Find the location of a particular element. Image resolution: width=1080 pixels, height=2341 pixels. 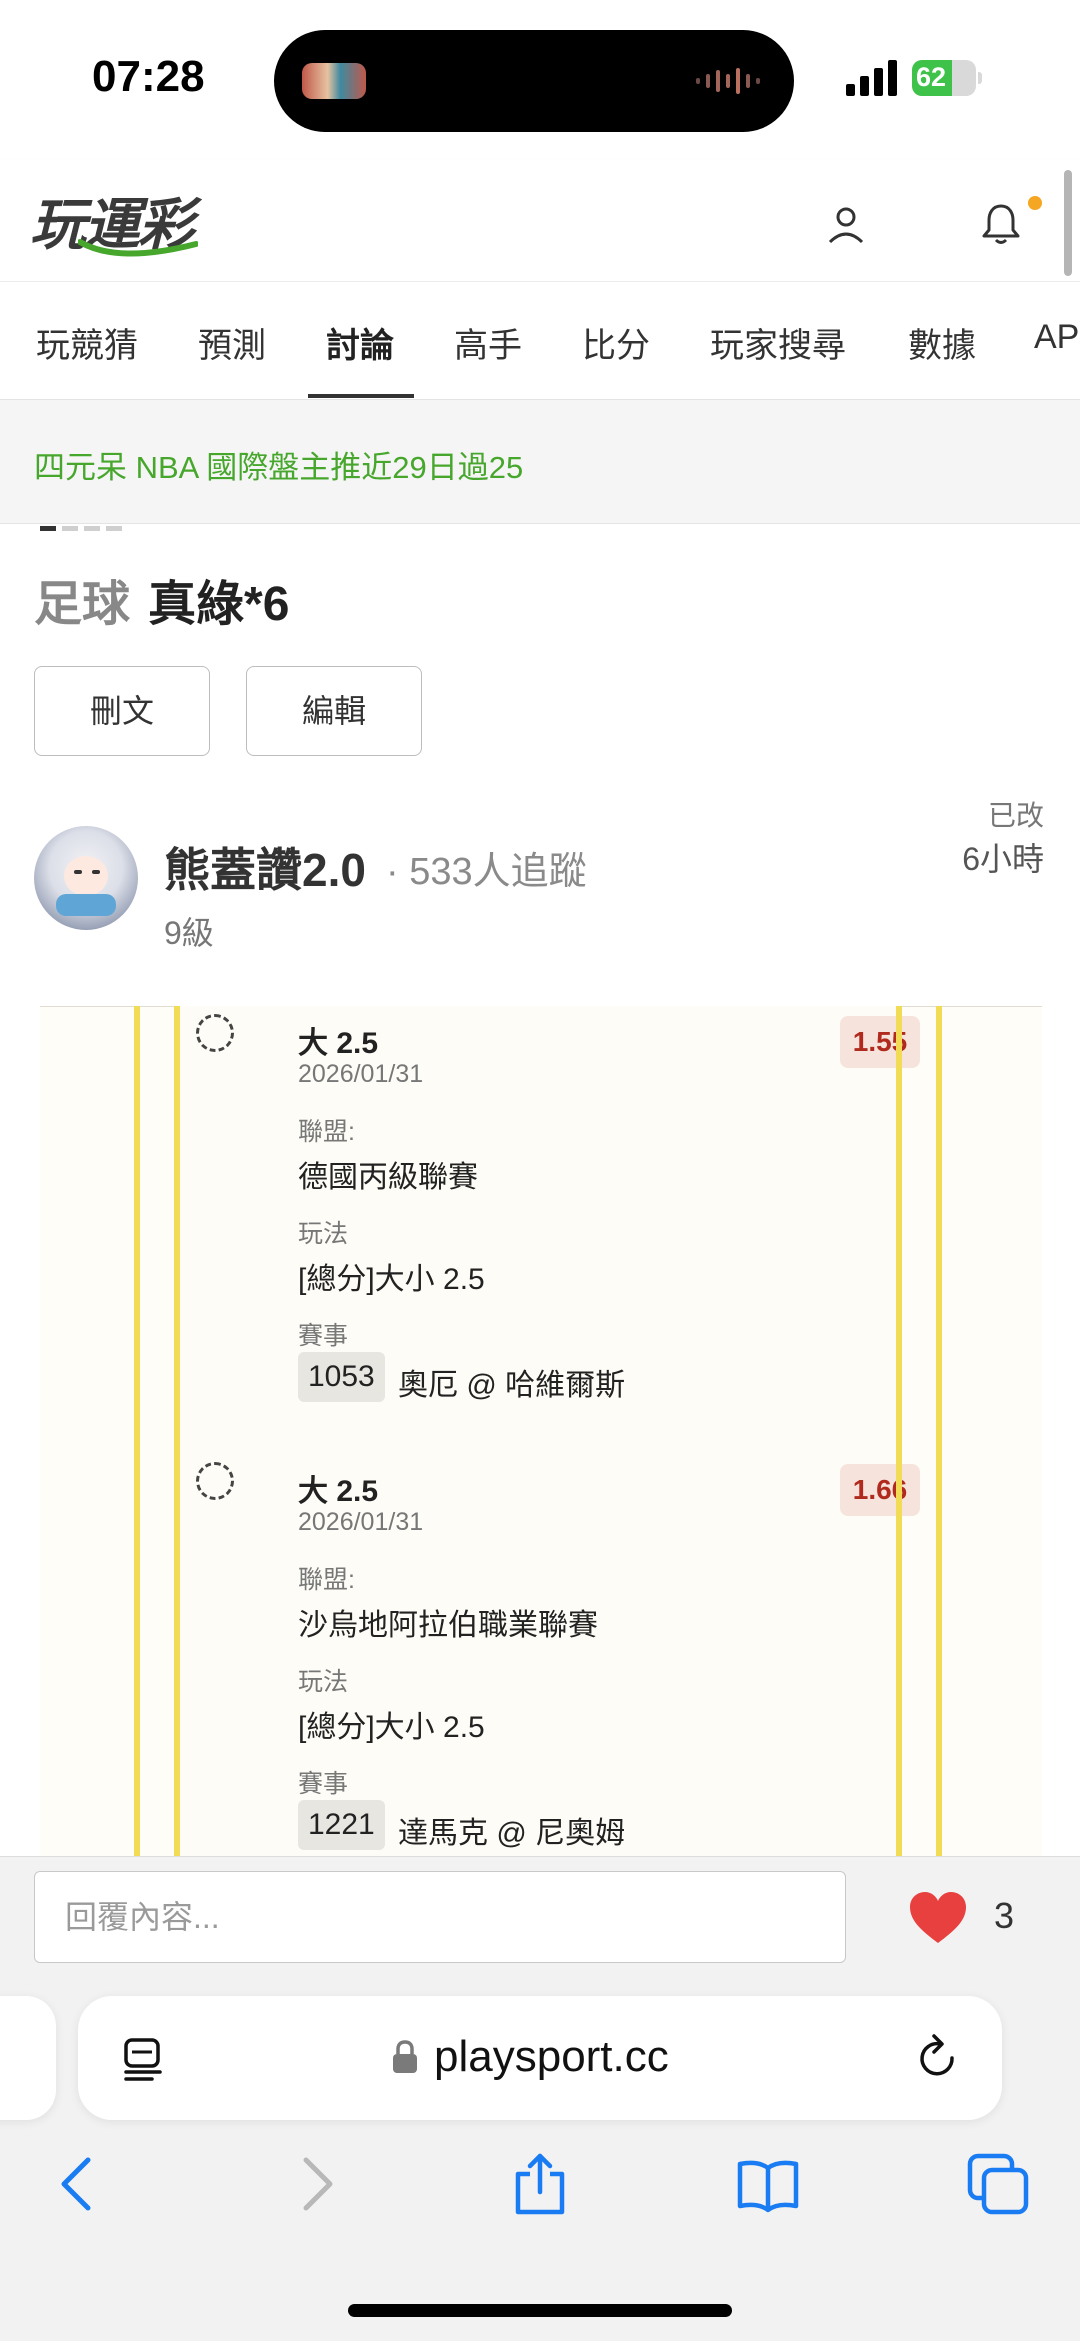

back-icon is located at coordinates (80, 2184).